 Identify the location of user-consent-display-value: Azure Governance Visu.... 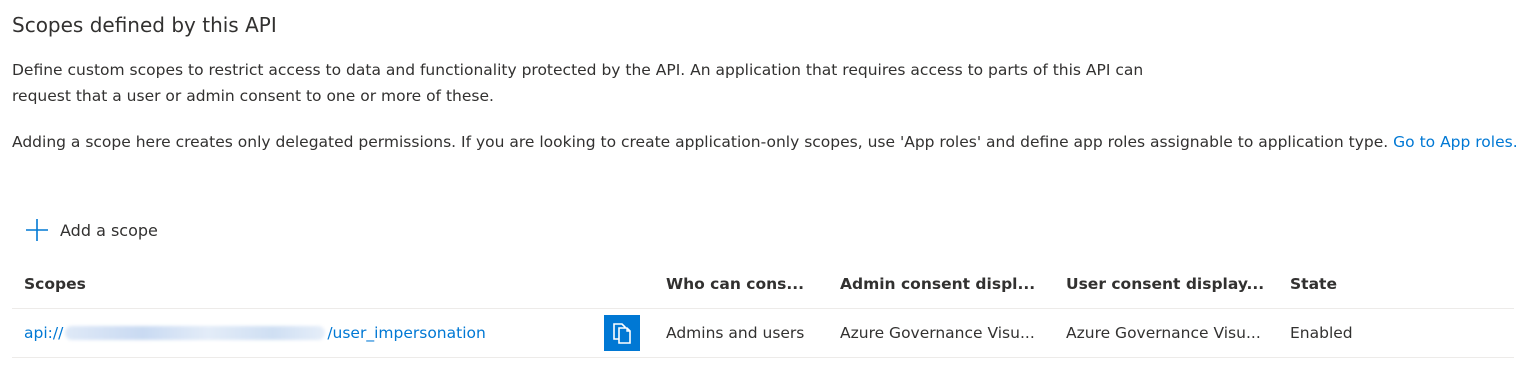
(1163, 333).